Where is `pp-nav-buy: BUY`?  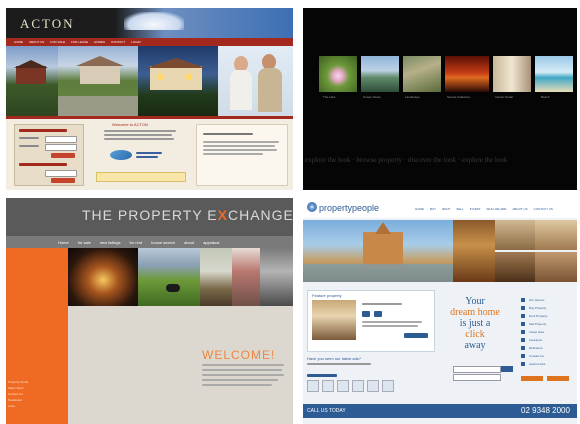 pp-nav-buy: BUY is located at coordinates (433, 209).